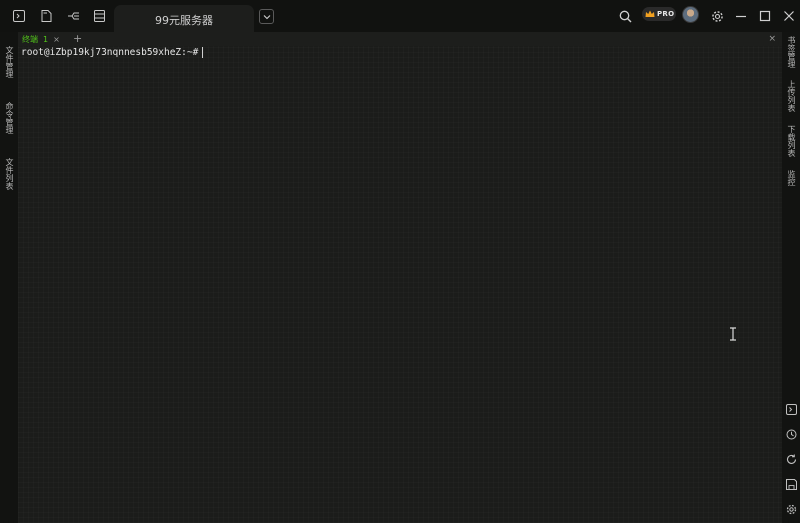 Image resolution: width=800 pixels, height=523 pixels. What do you see at coordinates (789, 16) in the screenshot?
I see `close-icon` at bounding box center [789, 16].